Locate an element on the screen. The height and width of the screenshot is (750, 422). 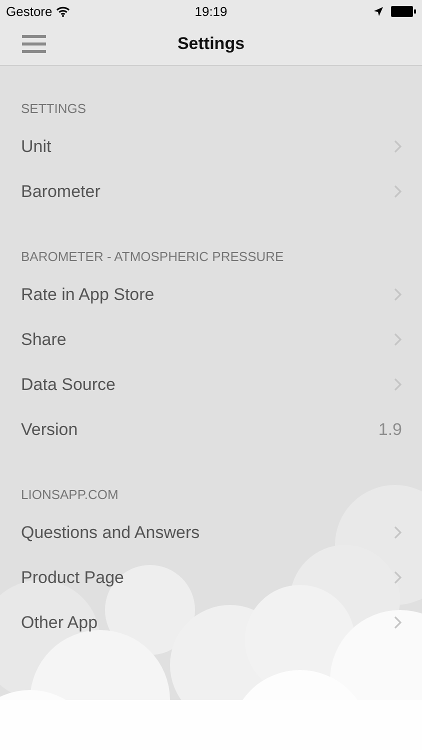
settings-row: Rate in App Store is located at coordinates (211, 294).